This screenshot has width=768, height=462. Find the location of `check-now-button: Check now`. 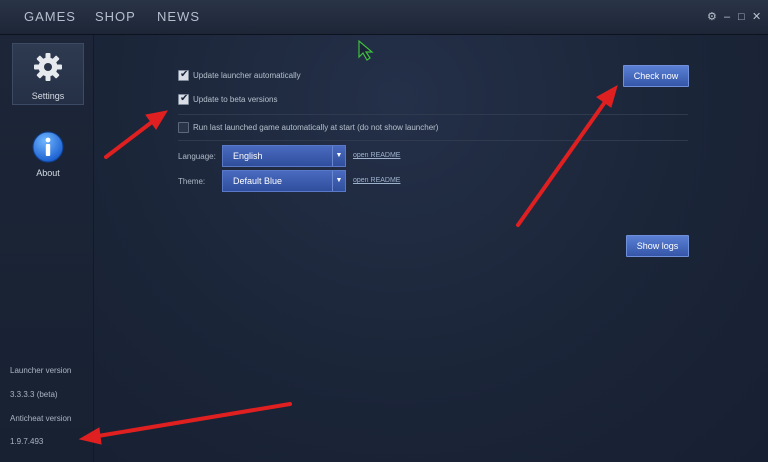

check-now-button: Check now is located at coordinates (656, 76).